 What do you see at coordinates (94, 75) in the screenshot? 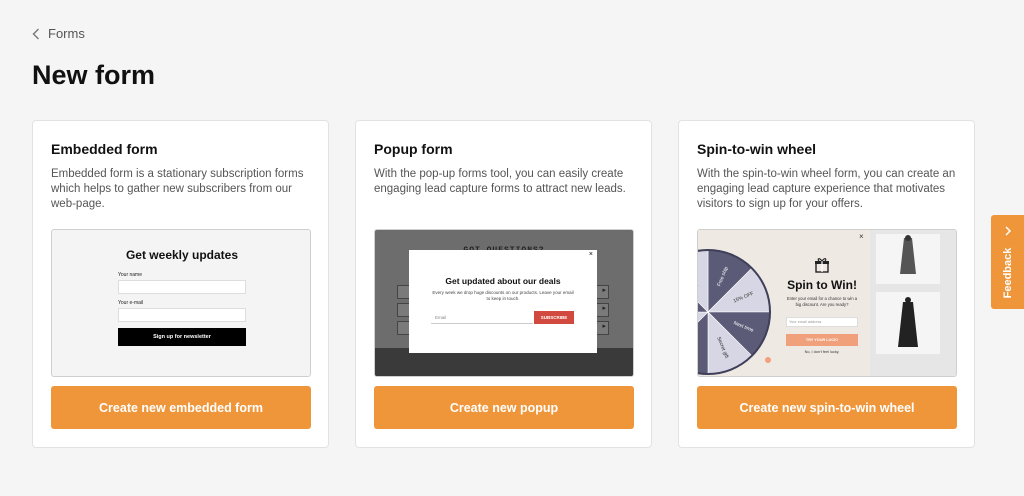
I see `page-title: New form` at bounding box center [94, 75].